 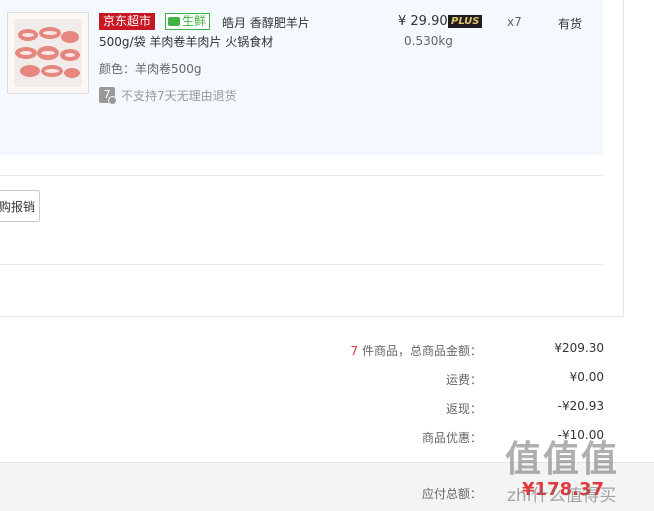 What do you see at coordinates (423, 21) in the screenshot?
I see `unit-price: ¥ 29.90` at bounding box center [423, 21].